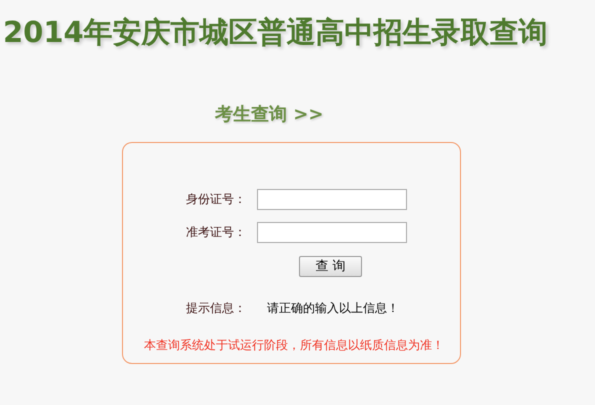 The image size is (595, 405). Describe the element at coordinates (216, 232) in the screenshot. I see `field-label: 准考证号：` at that location.